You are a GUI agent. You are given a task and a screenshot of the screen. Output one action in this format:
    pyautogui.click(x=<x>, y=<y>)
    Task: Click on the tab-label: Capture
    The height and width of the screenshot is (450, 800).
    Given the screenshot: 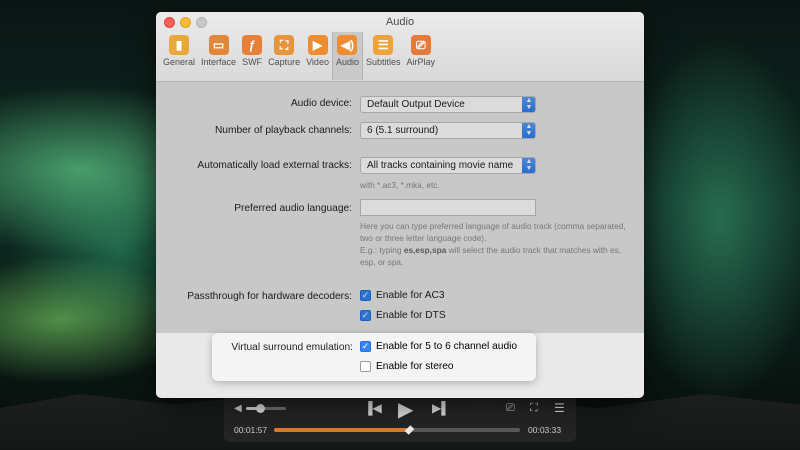 What is the action you would take?
    pyautogui.click(x=284, y=62)
    